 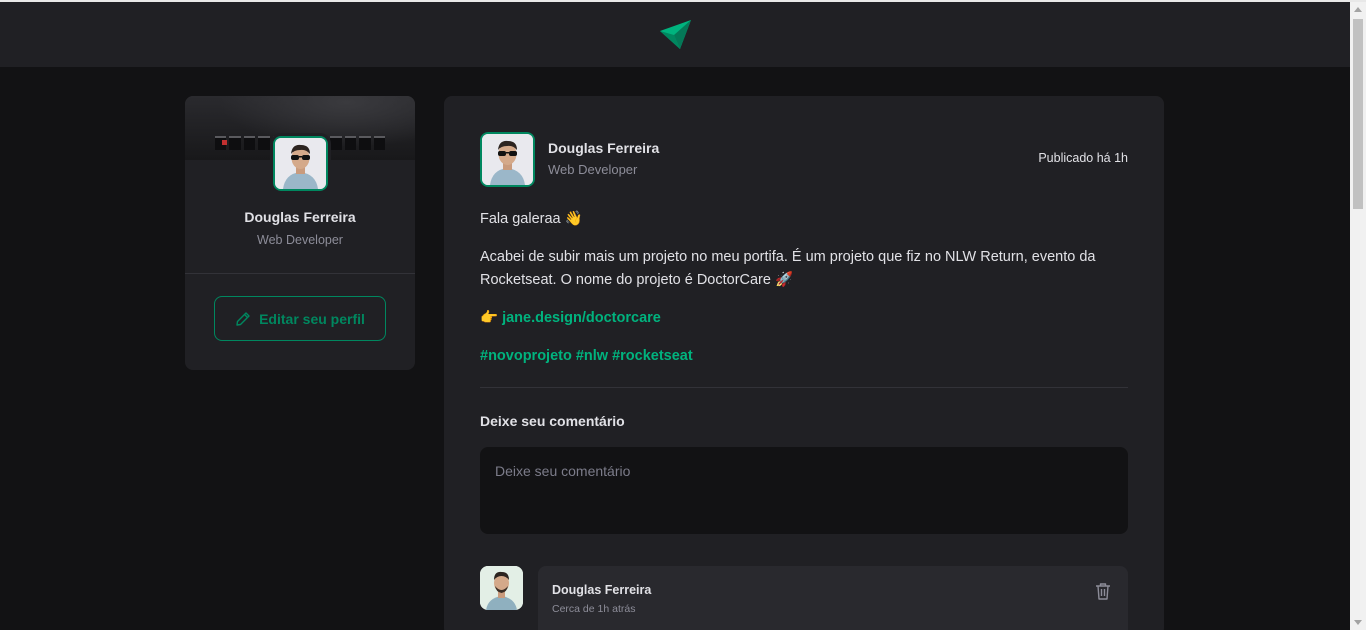 What do you see at coordinates (300, 240) in the screenshot?
I see `sidebar-user-role: Web Developer` at bounding box center [300, 240].